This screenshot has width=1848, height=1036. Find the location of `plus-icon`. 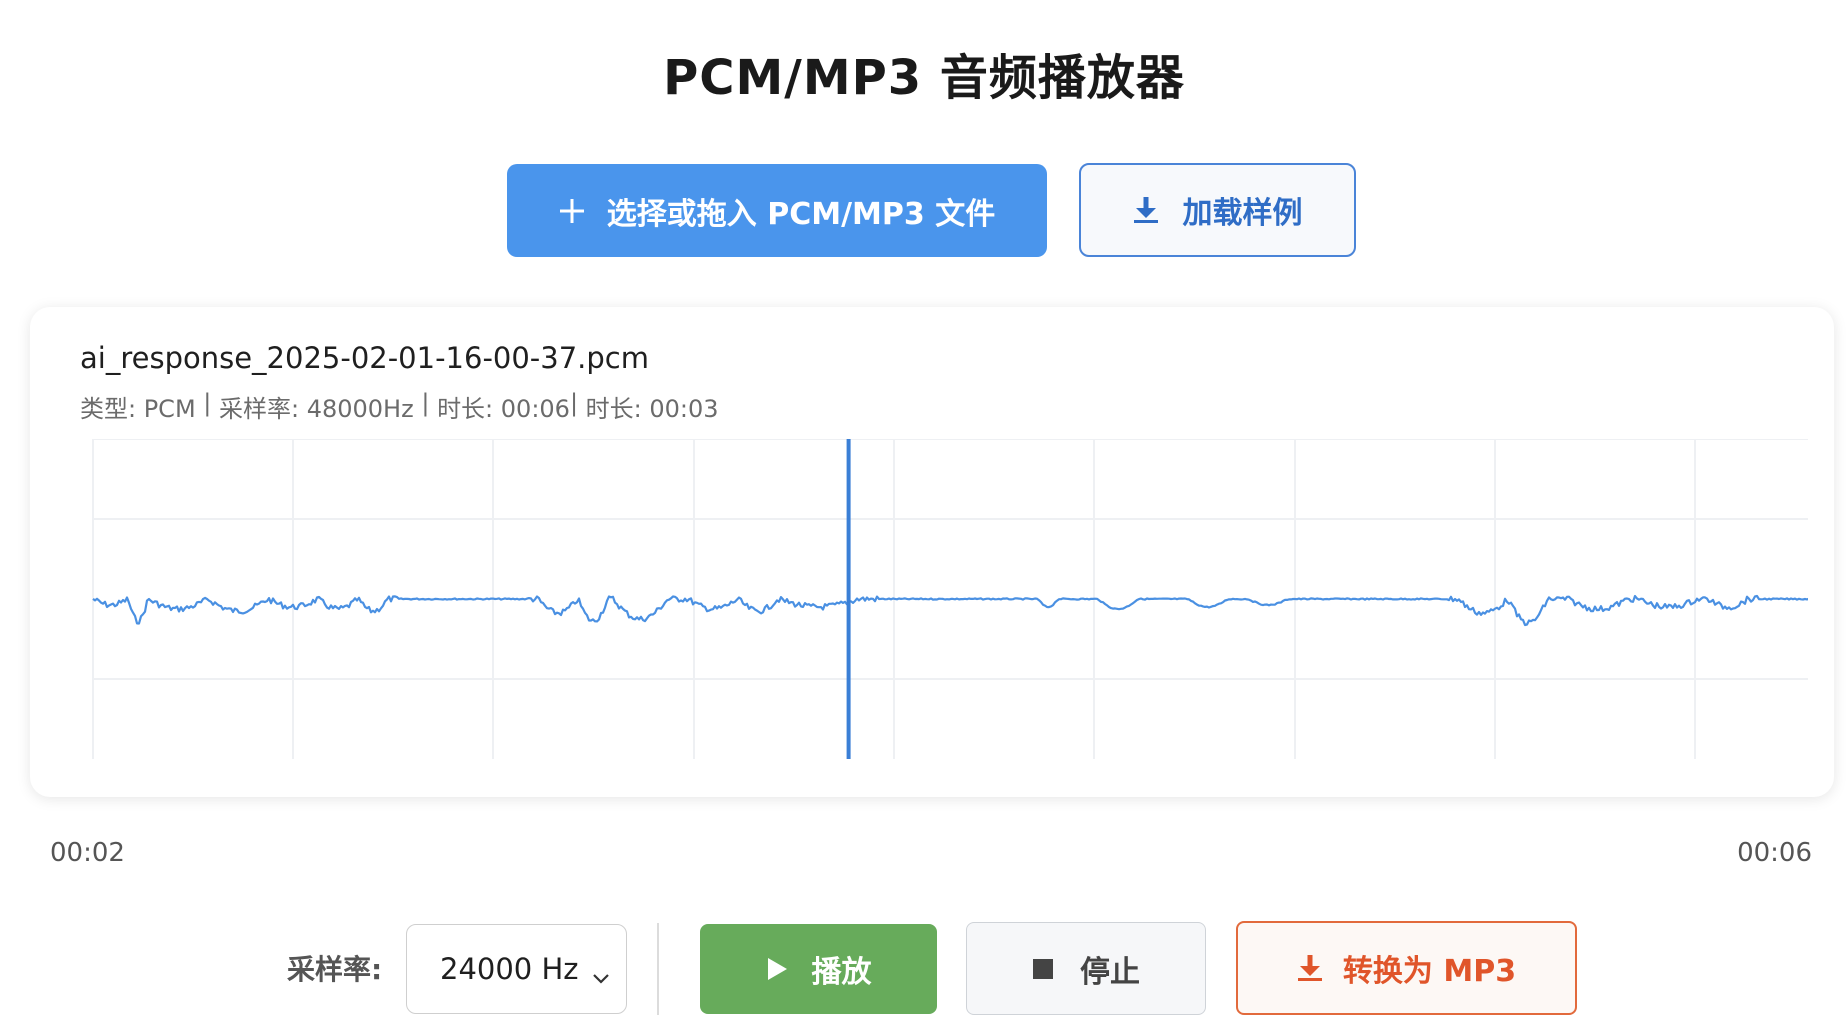

plus-icon is located at coordinates (572, 211).